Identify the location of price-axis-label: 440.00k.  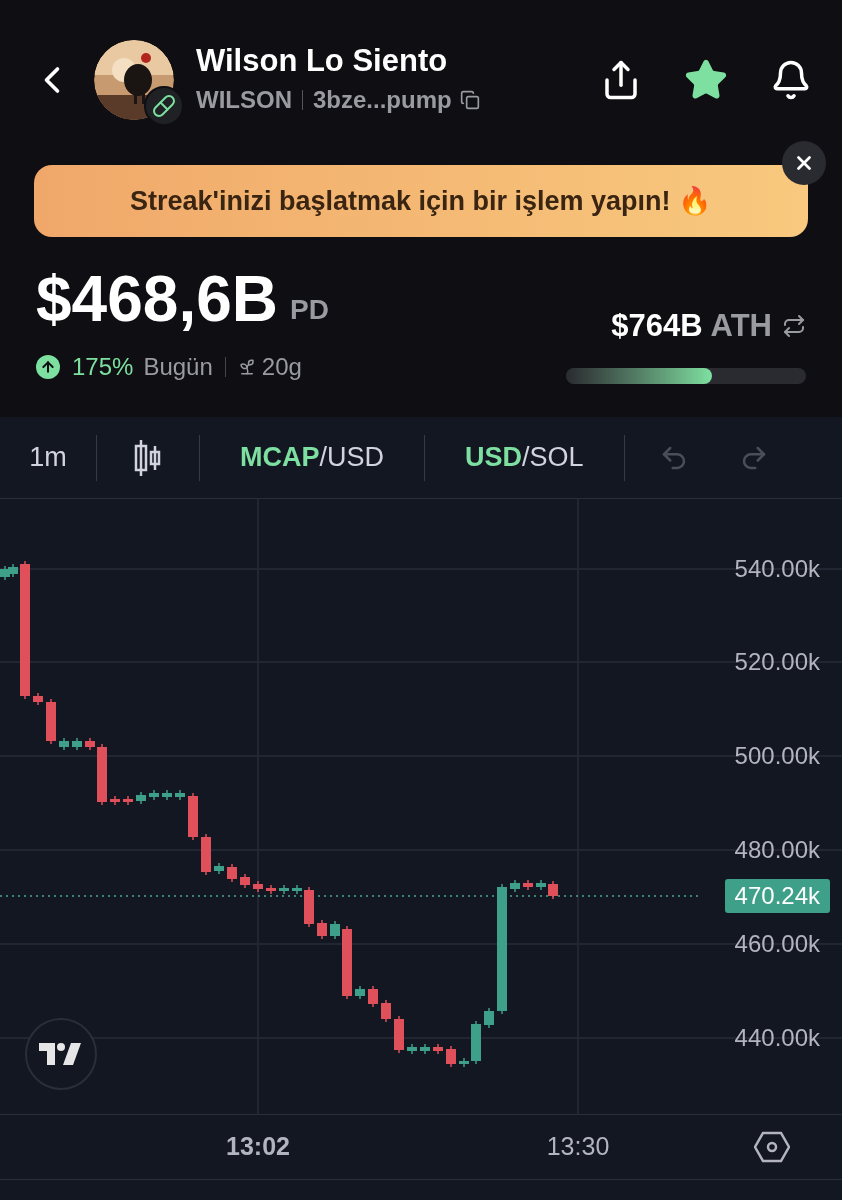
(777, 1038).